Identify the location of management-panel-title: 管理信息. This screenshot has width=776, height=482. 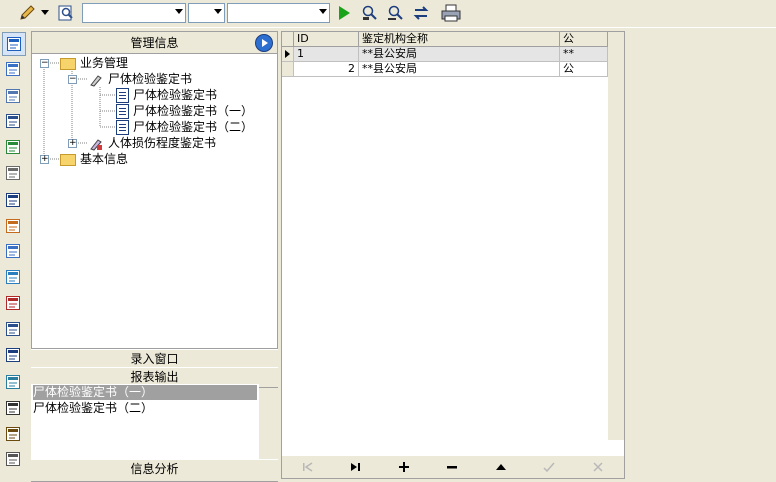
(154, 43).